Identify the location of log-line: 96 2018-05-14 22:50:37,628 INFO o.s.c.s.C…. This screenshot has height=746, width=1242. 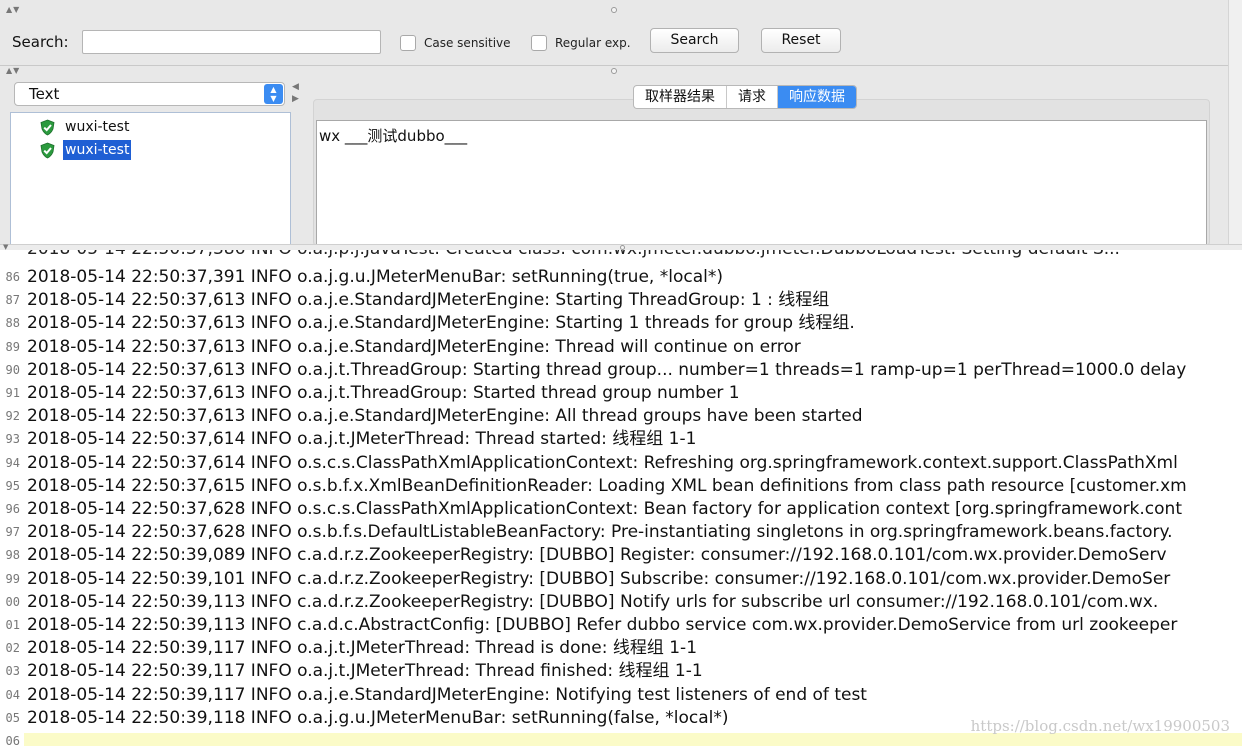
(621, 509).